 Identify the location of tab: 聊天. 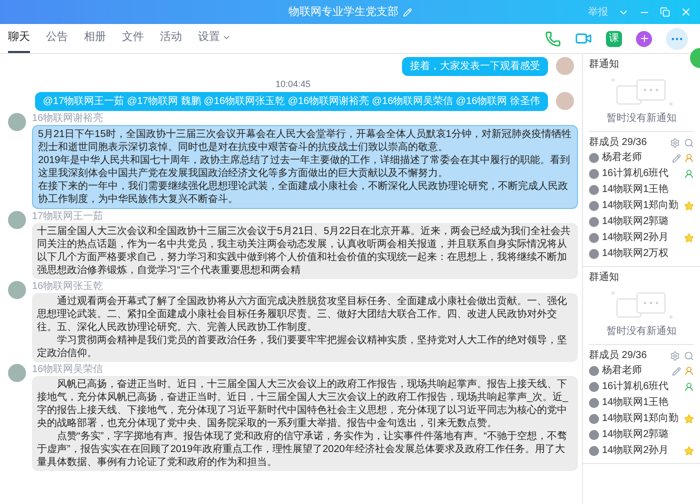
(19, 38).